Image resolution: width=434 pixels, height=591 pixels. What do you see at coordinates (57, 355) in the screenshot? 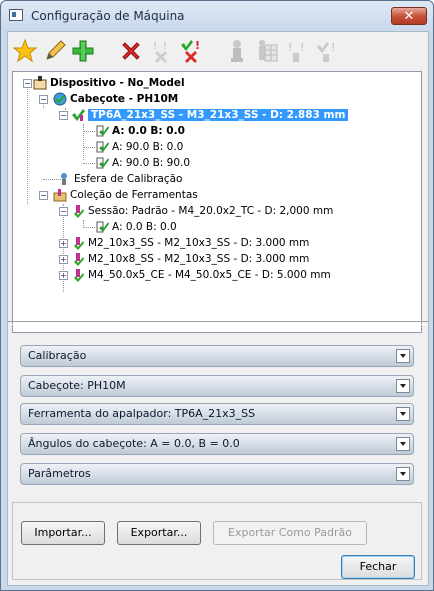
I see `panel-calibration-label: Calibração` at bounding box center [57, 355].